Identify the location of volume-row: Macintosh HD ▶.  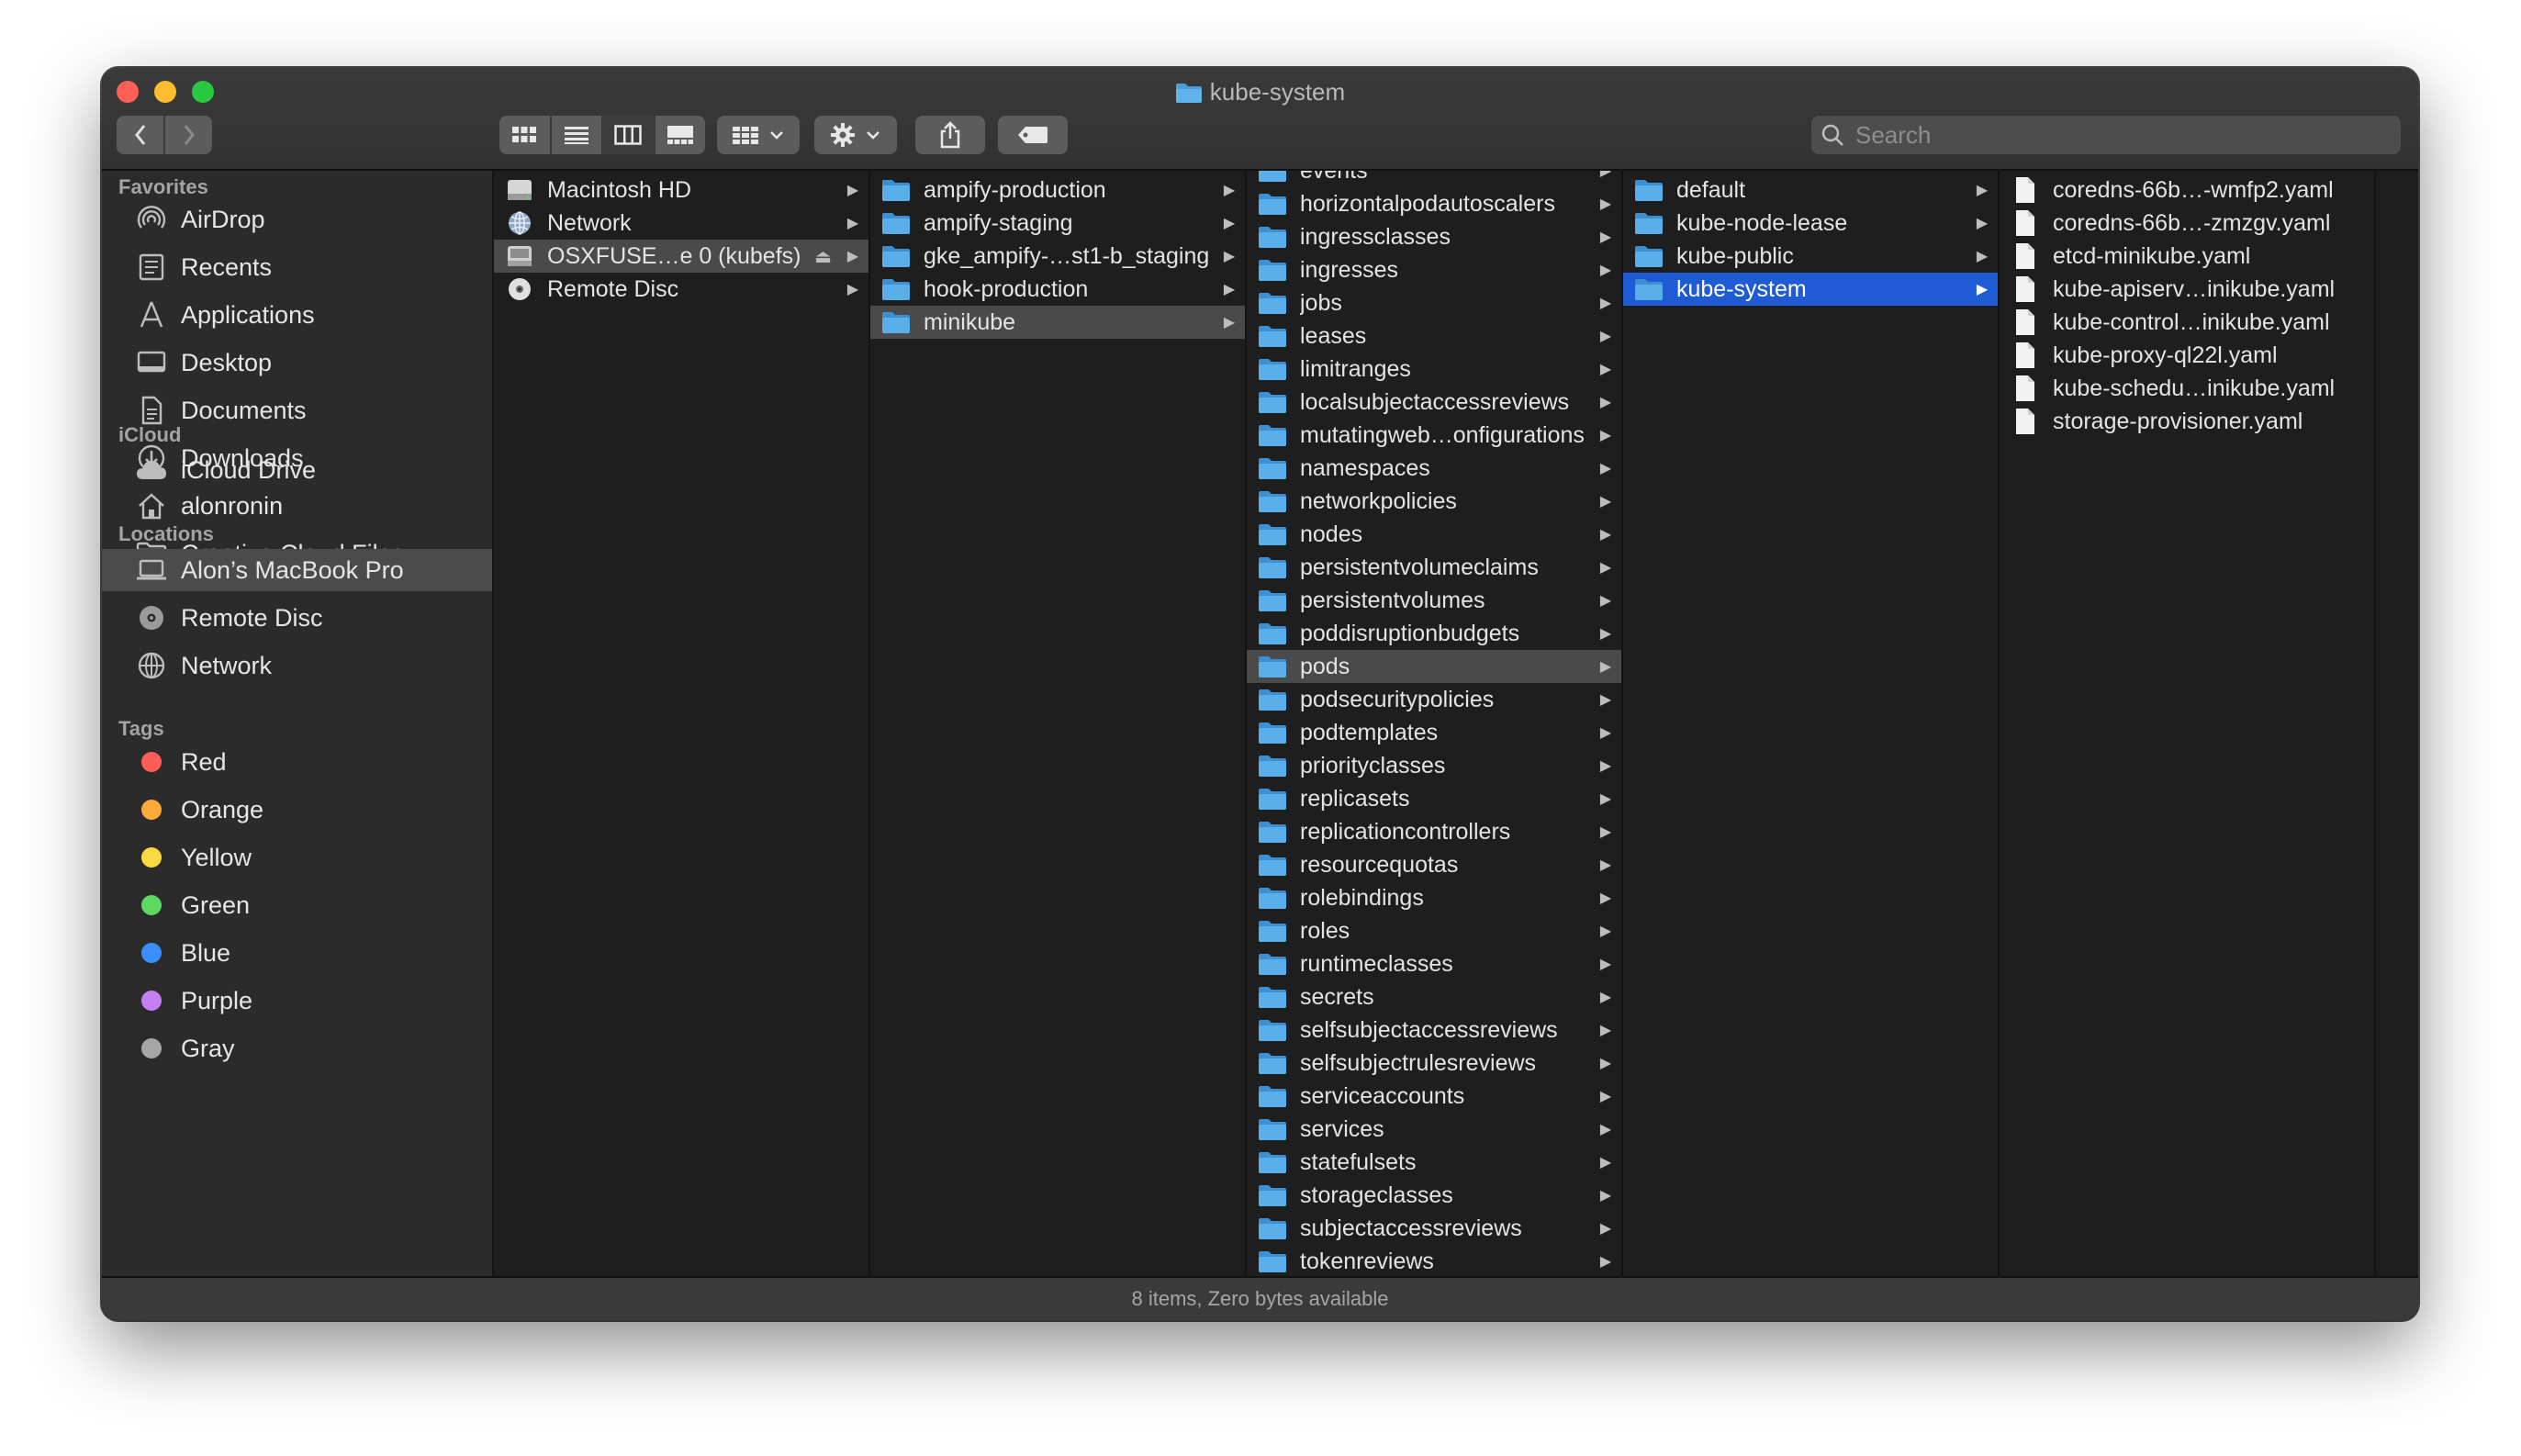
(681, 190).